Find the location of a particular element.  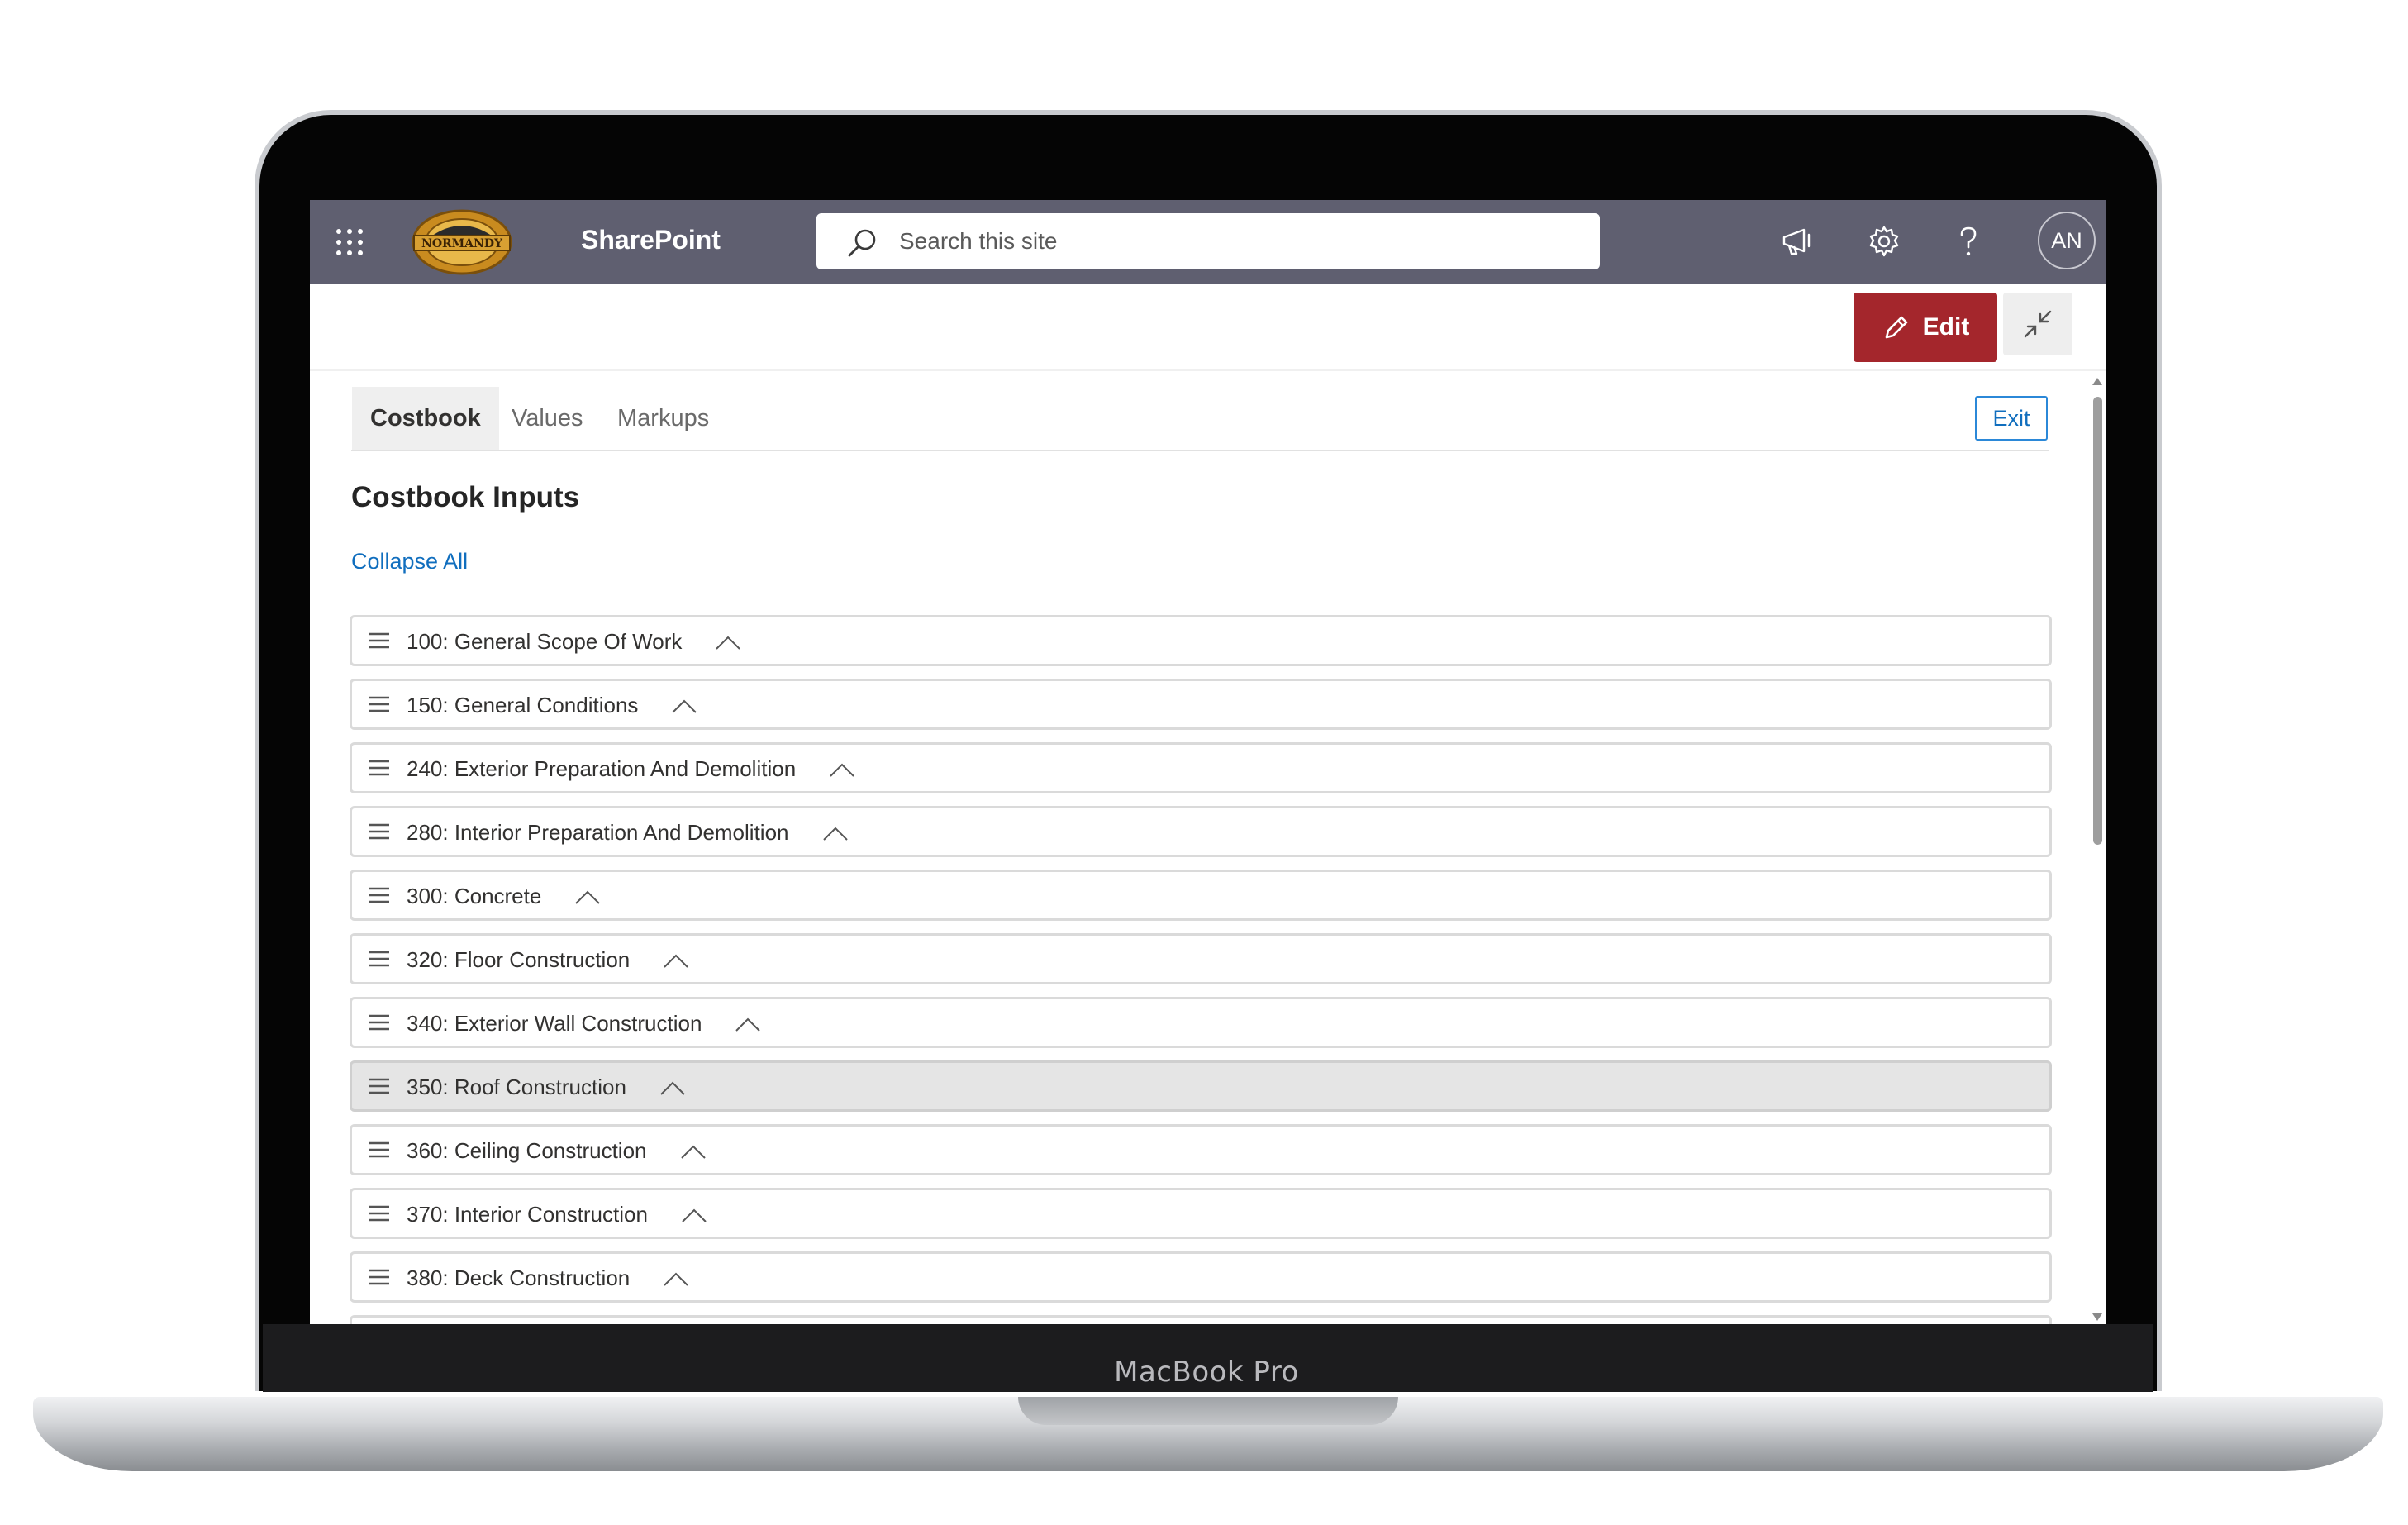

scrollbar-thumb is located at coordinates (2097, 621).